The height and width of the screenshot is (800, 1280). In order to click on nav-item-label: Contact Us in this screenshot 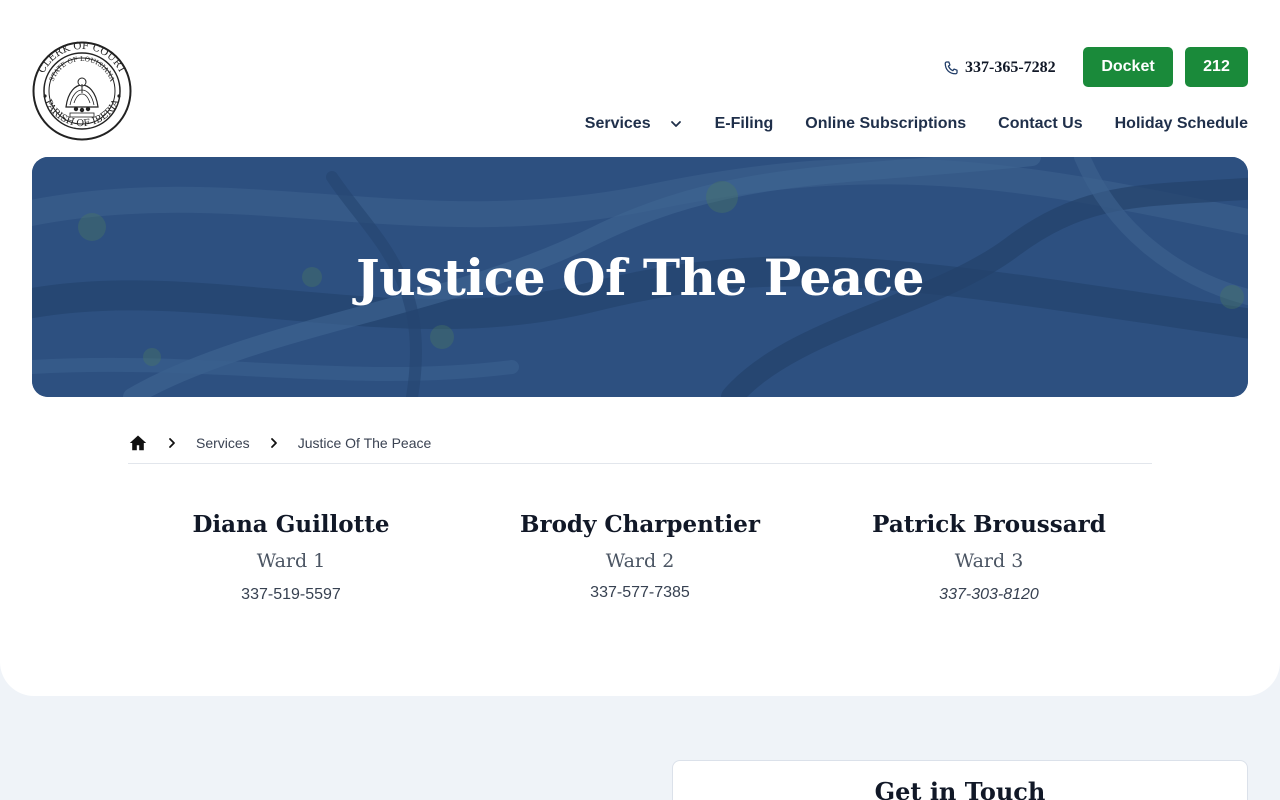, I will do `click(1040, 123)`.